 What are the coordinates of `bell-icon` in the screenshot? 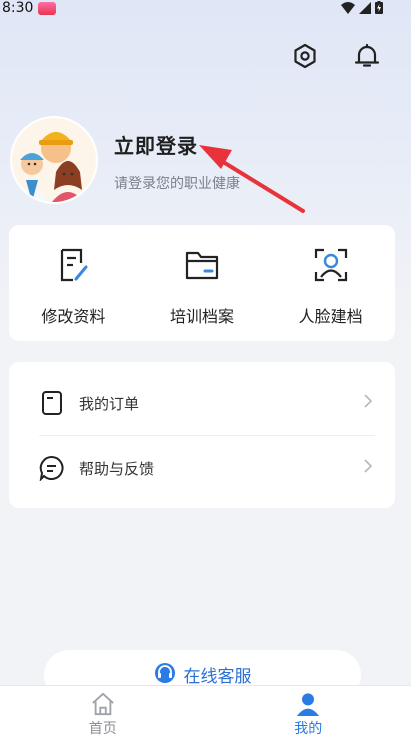 It's located at (367, 55).